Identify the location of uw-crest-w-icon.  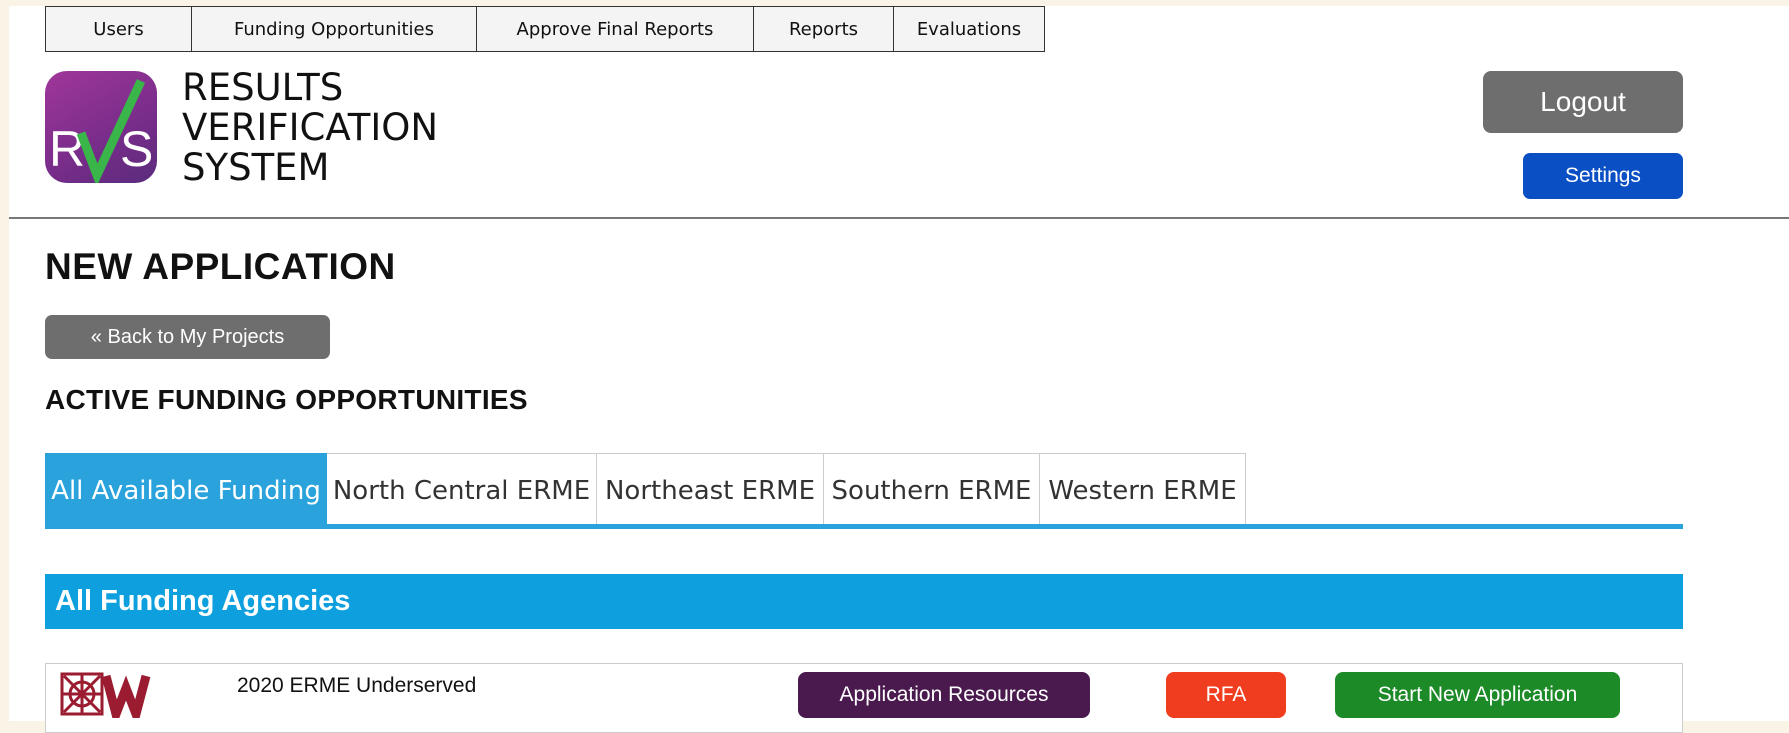
(105, 695).